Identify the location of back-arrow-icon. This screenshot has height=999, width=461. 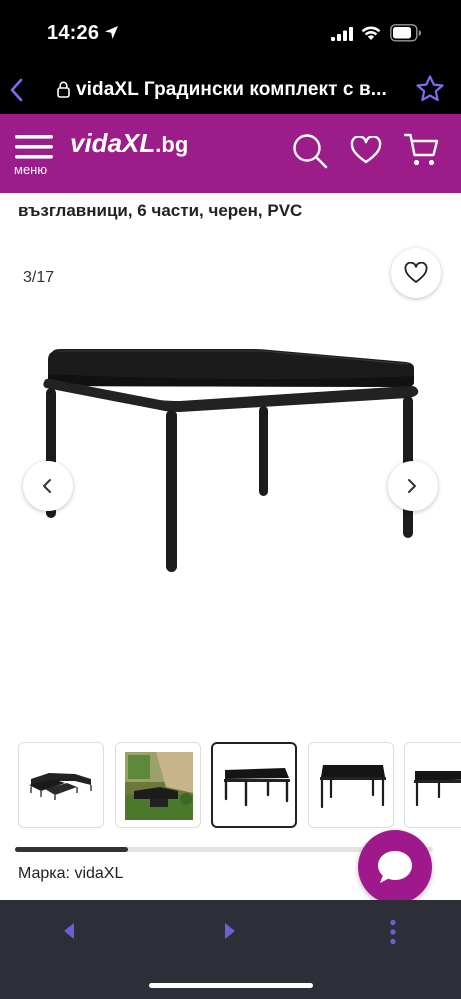
(69, 931).